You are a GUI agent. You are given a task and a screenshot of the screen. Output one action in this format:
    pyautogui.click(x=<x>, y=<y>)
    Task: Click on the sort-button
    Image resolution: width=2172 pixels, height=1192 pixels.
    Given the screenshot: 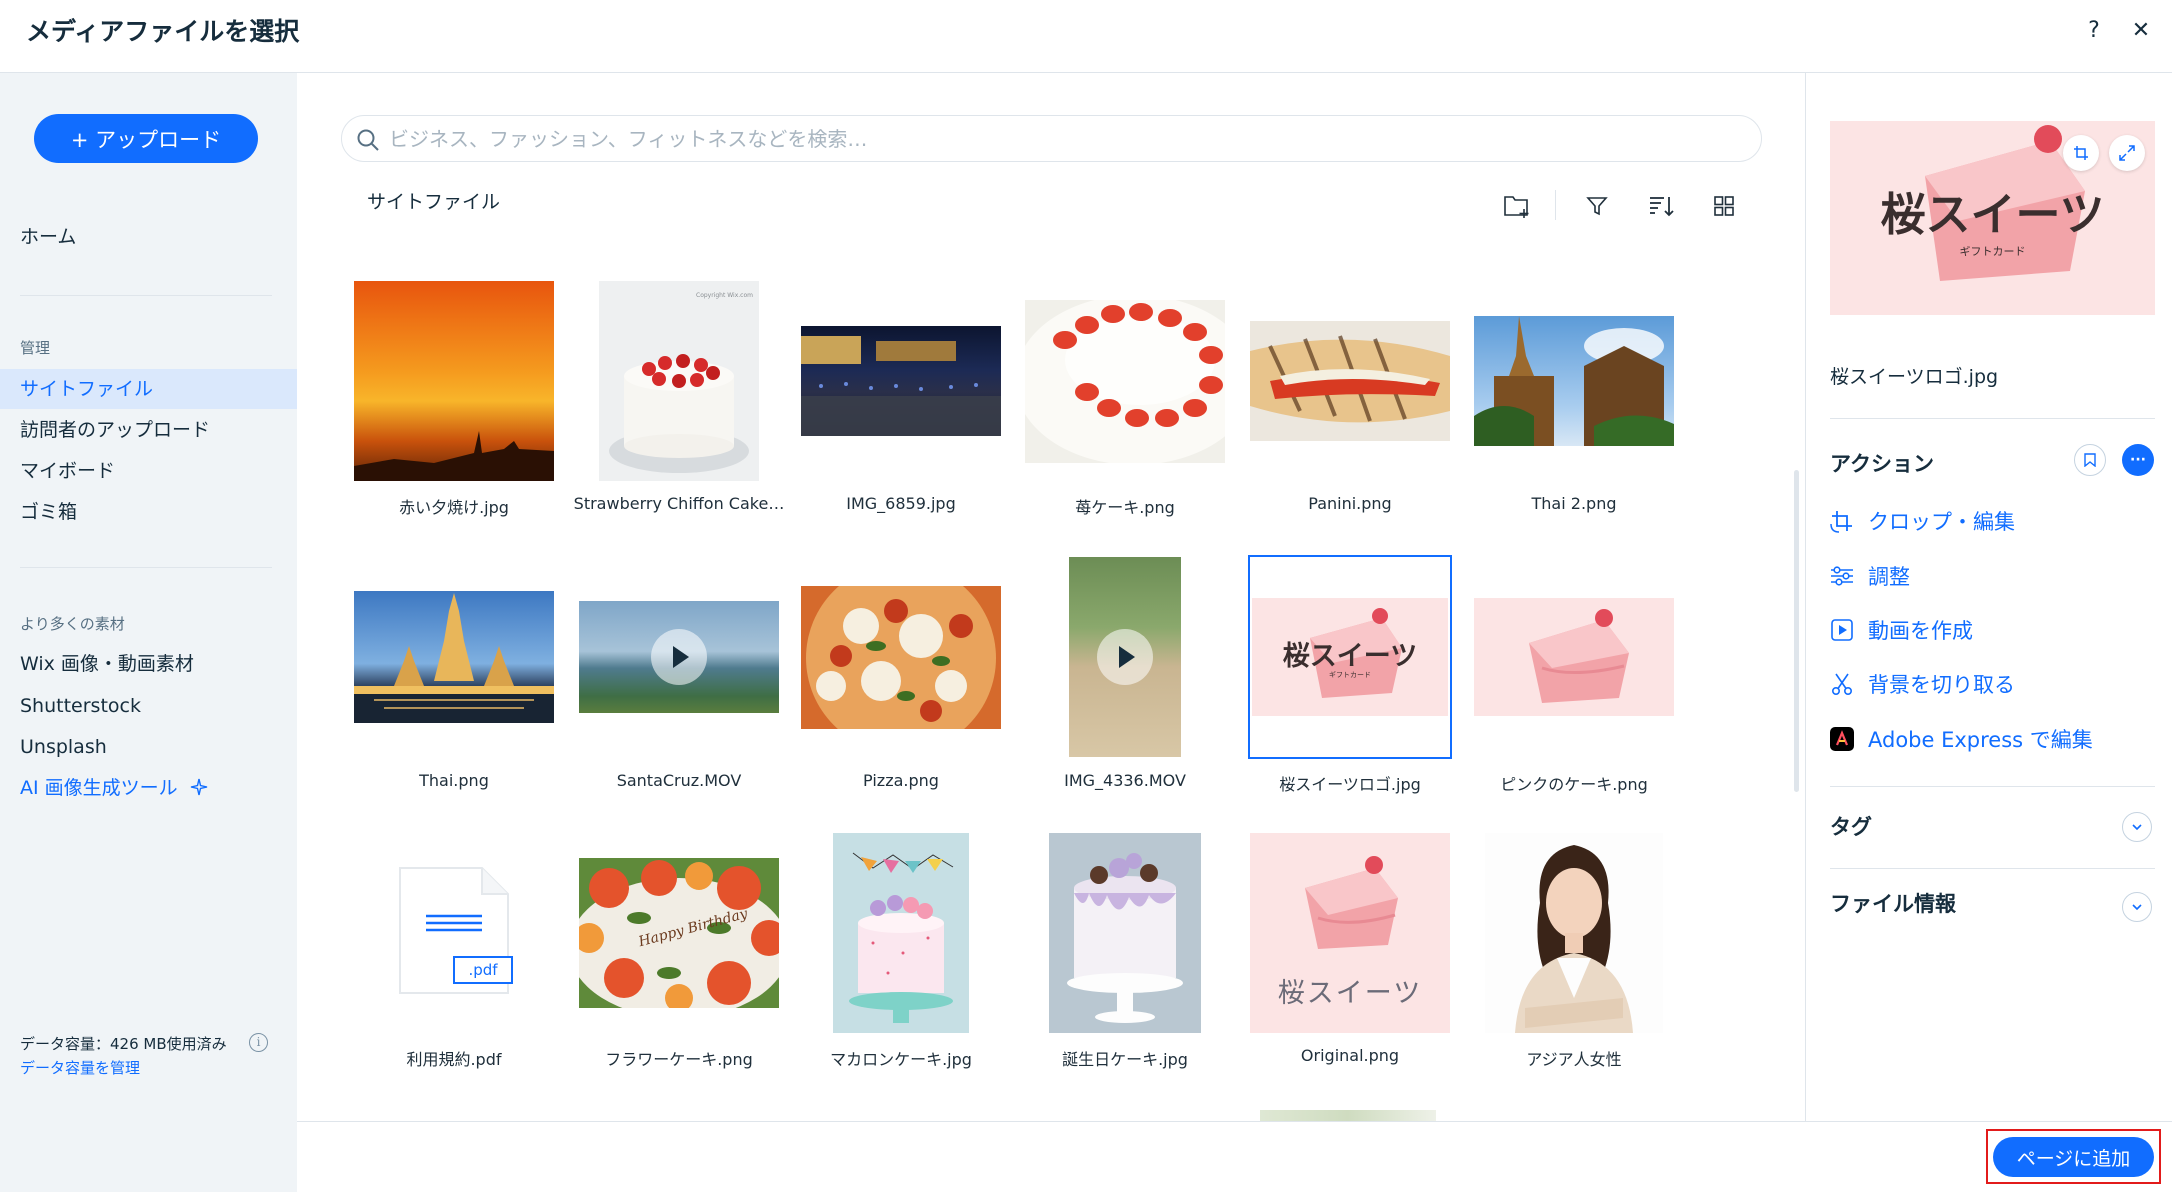 What is the action you would take?
    pyautogui.click(x=1661, y=206)
    